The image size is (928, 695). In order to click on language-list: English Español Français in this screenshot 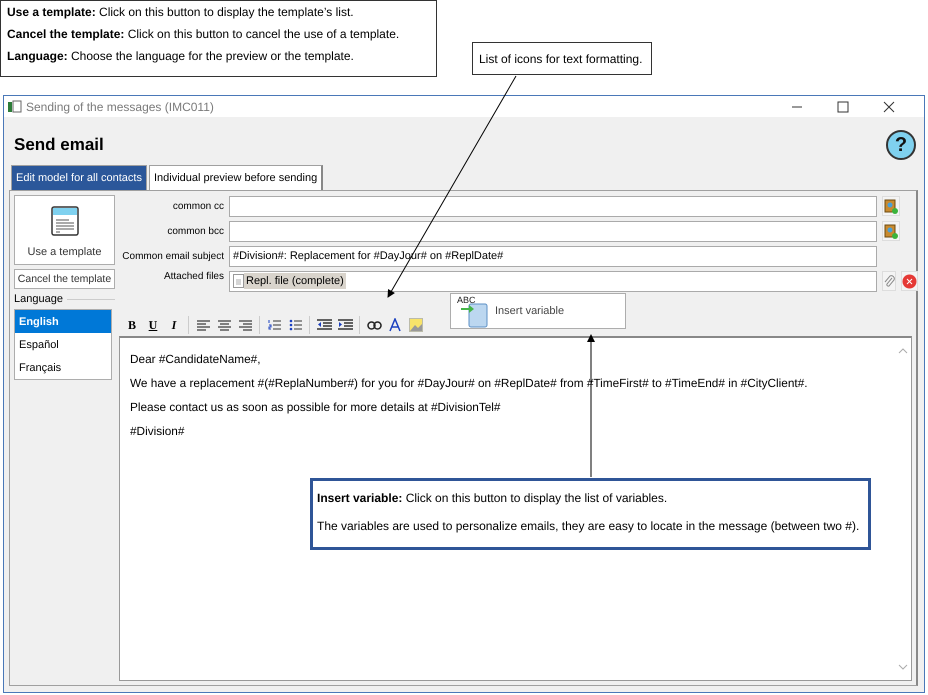, I will do `click(63, 344)`.